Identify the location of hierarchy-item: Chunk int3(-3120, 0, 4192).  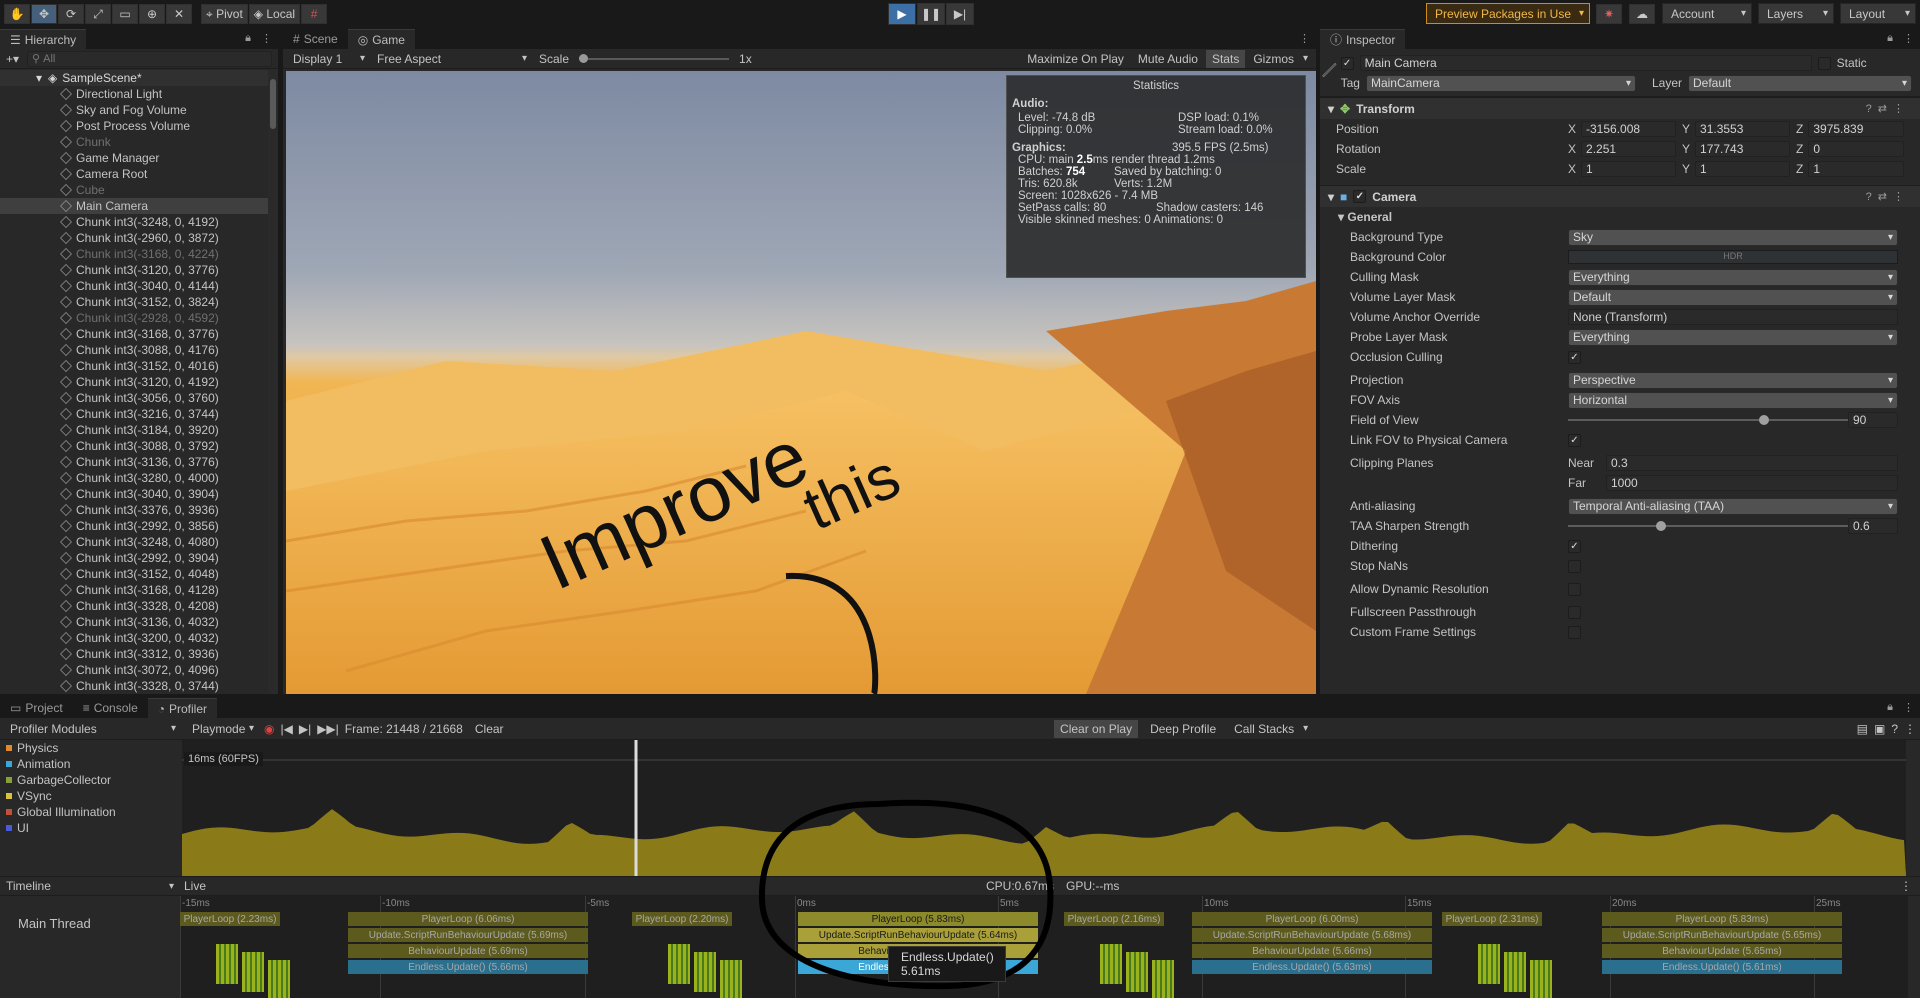
(139, 382).